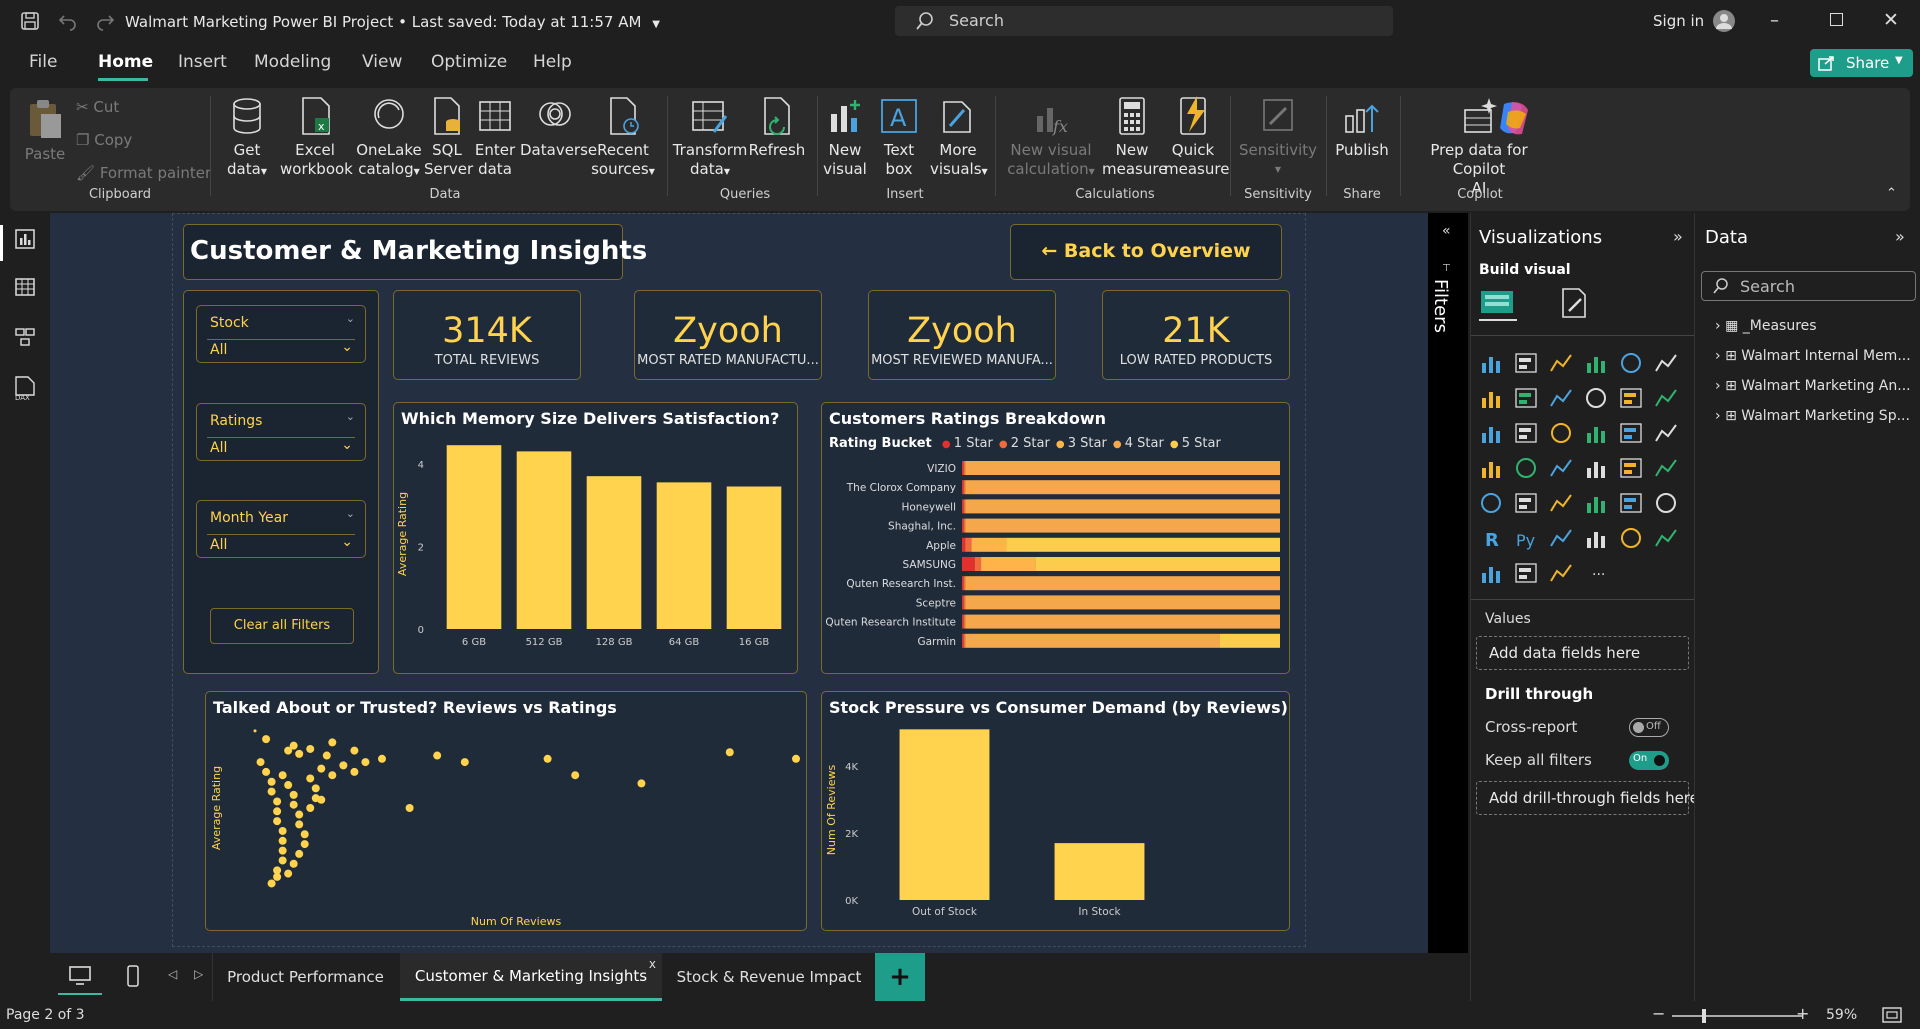 This screenshot has height=1029, width=1920. What do you see at coordinates (1900, 236) in the screenshot?
I see `collapse-data-icon: »` at bounding box center [1900, 236].